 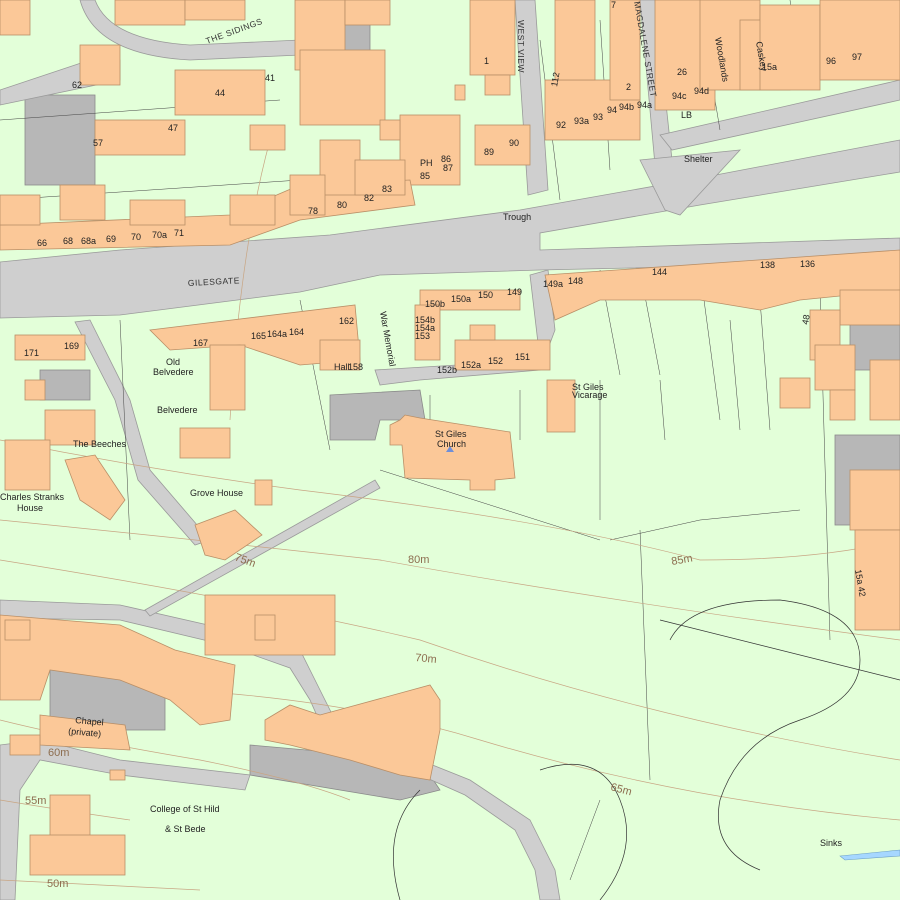 I want to click on label-belvedere: Belvedere, so click(x=177, y=410).